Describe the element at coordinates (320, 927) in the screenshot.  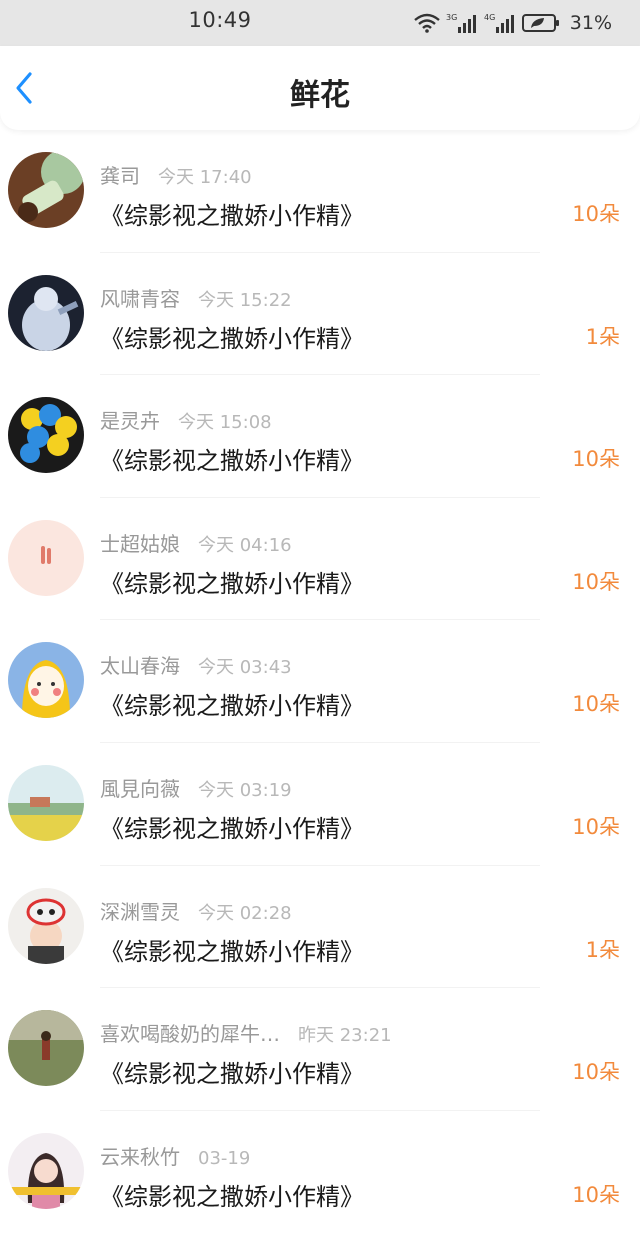
I see `list-item: 深渊雪灵 今天 02:28 《综影视之撒娇小作精》 1朵` at that location.